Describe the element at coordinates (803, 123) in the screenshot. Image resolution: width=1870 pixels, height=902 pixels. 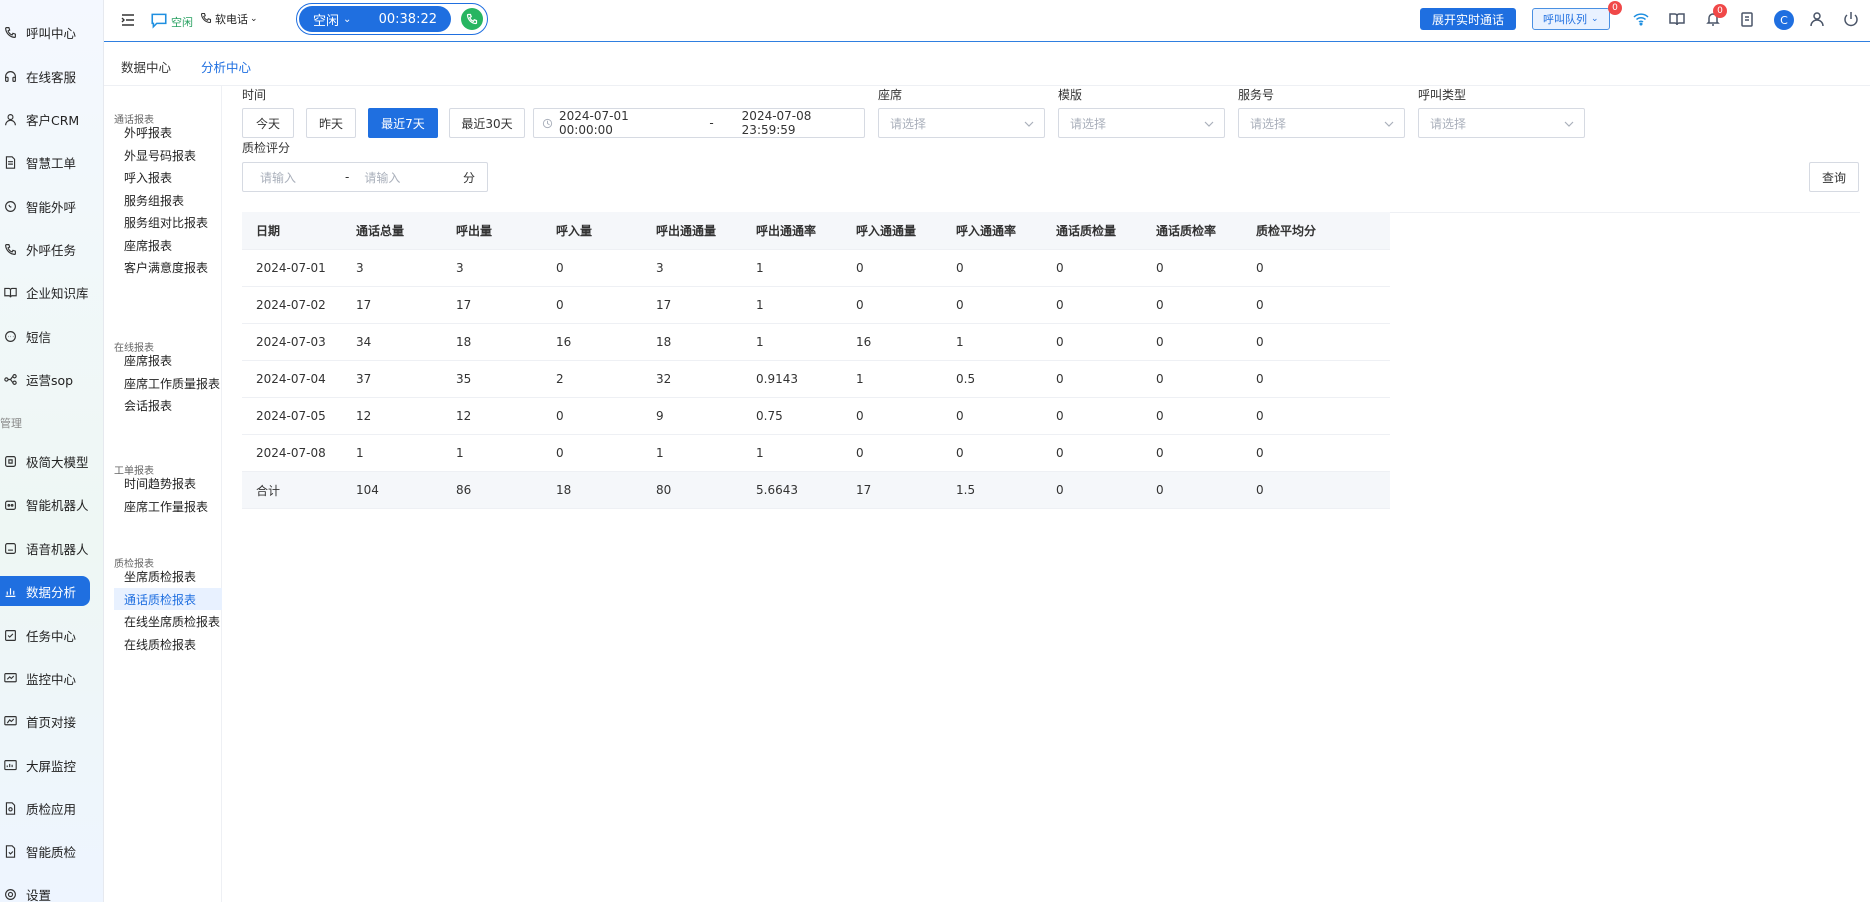
I see `date-end: 2024-07-08 23:59:59` at that location.